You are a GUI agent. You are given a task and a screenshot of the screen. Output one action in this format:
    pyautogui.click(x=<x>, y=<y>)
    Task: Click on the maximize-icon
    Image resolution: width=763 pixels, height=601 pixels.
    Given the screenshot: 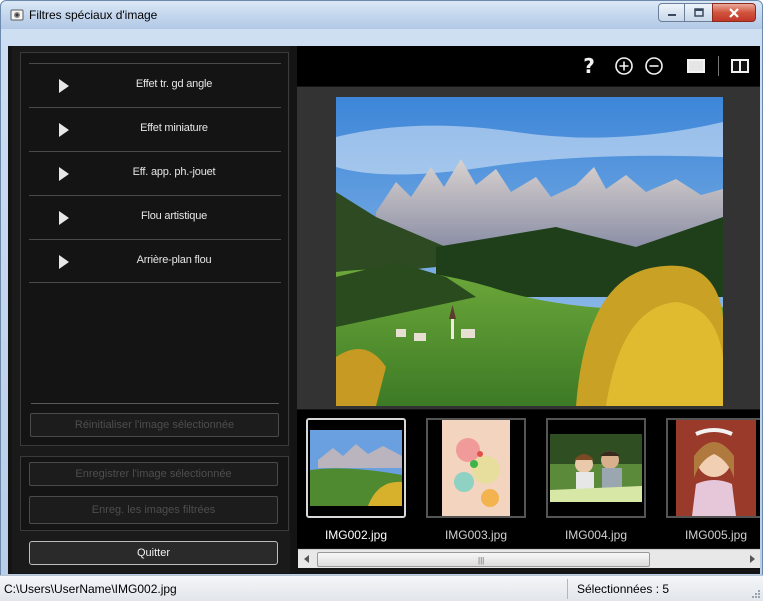 What is the action you would take?
    pyautogui.click(x=698, y=12)
    